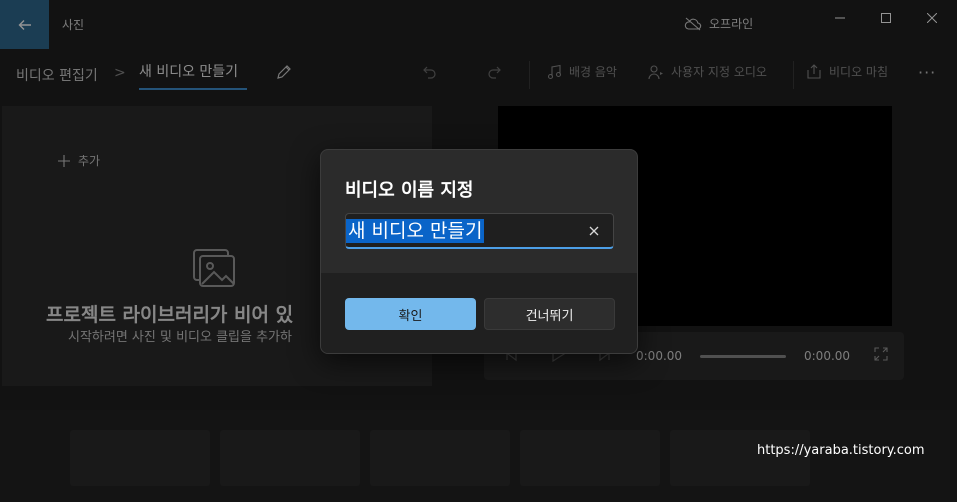 The height and width of the screenshot is (502, 957). Describe the element at coordinates (410, 314) in the screenshot. I see `confirm-button: 확인` at that location.